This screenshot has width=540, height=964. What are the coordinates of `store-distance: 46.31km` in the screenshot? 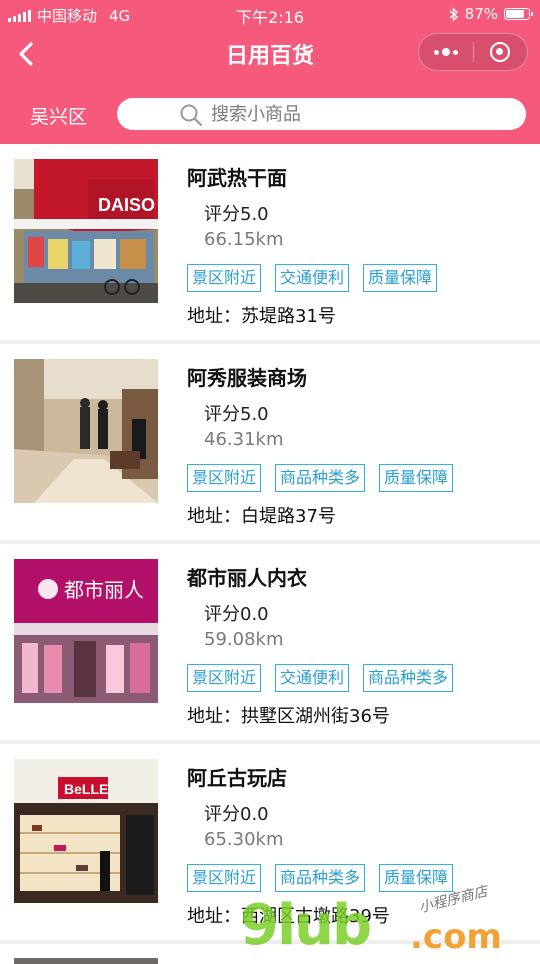 It's located at (244, 439).